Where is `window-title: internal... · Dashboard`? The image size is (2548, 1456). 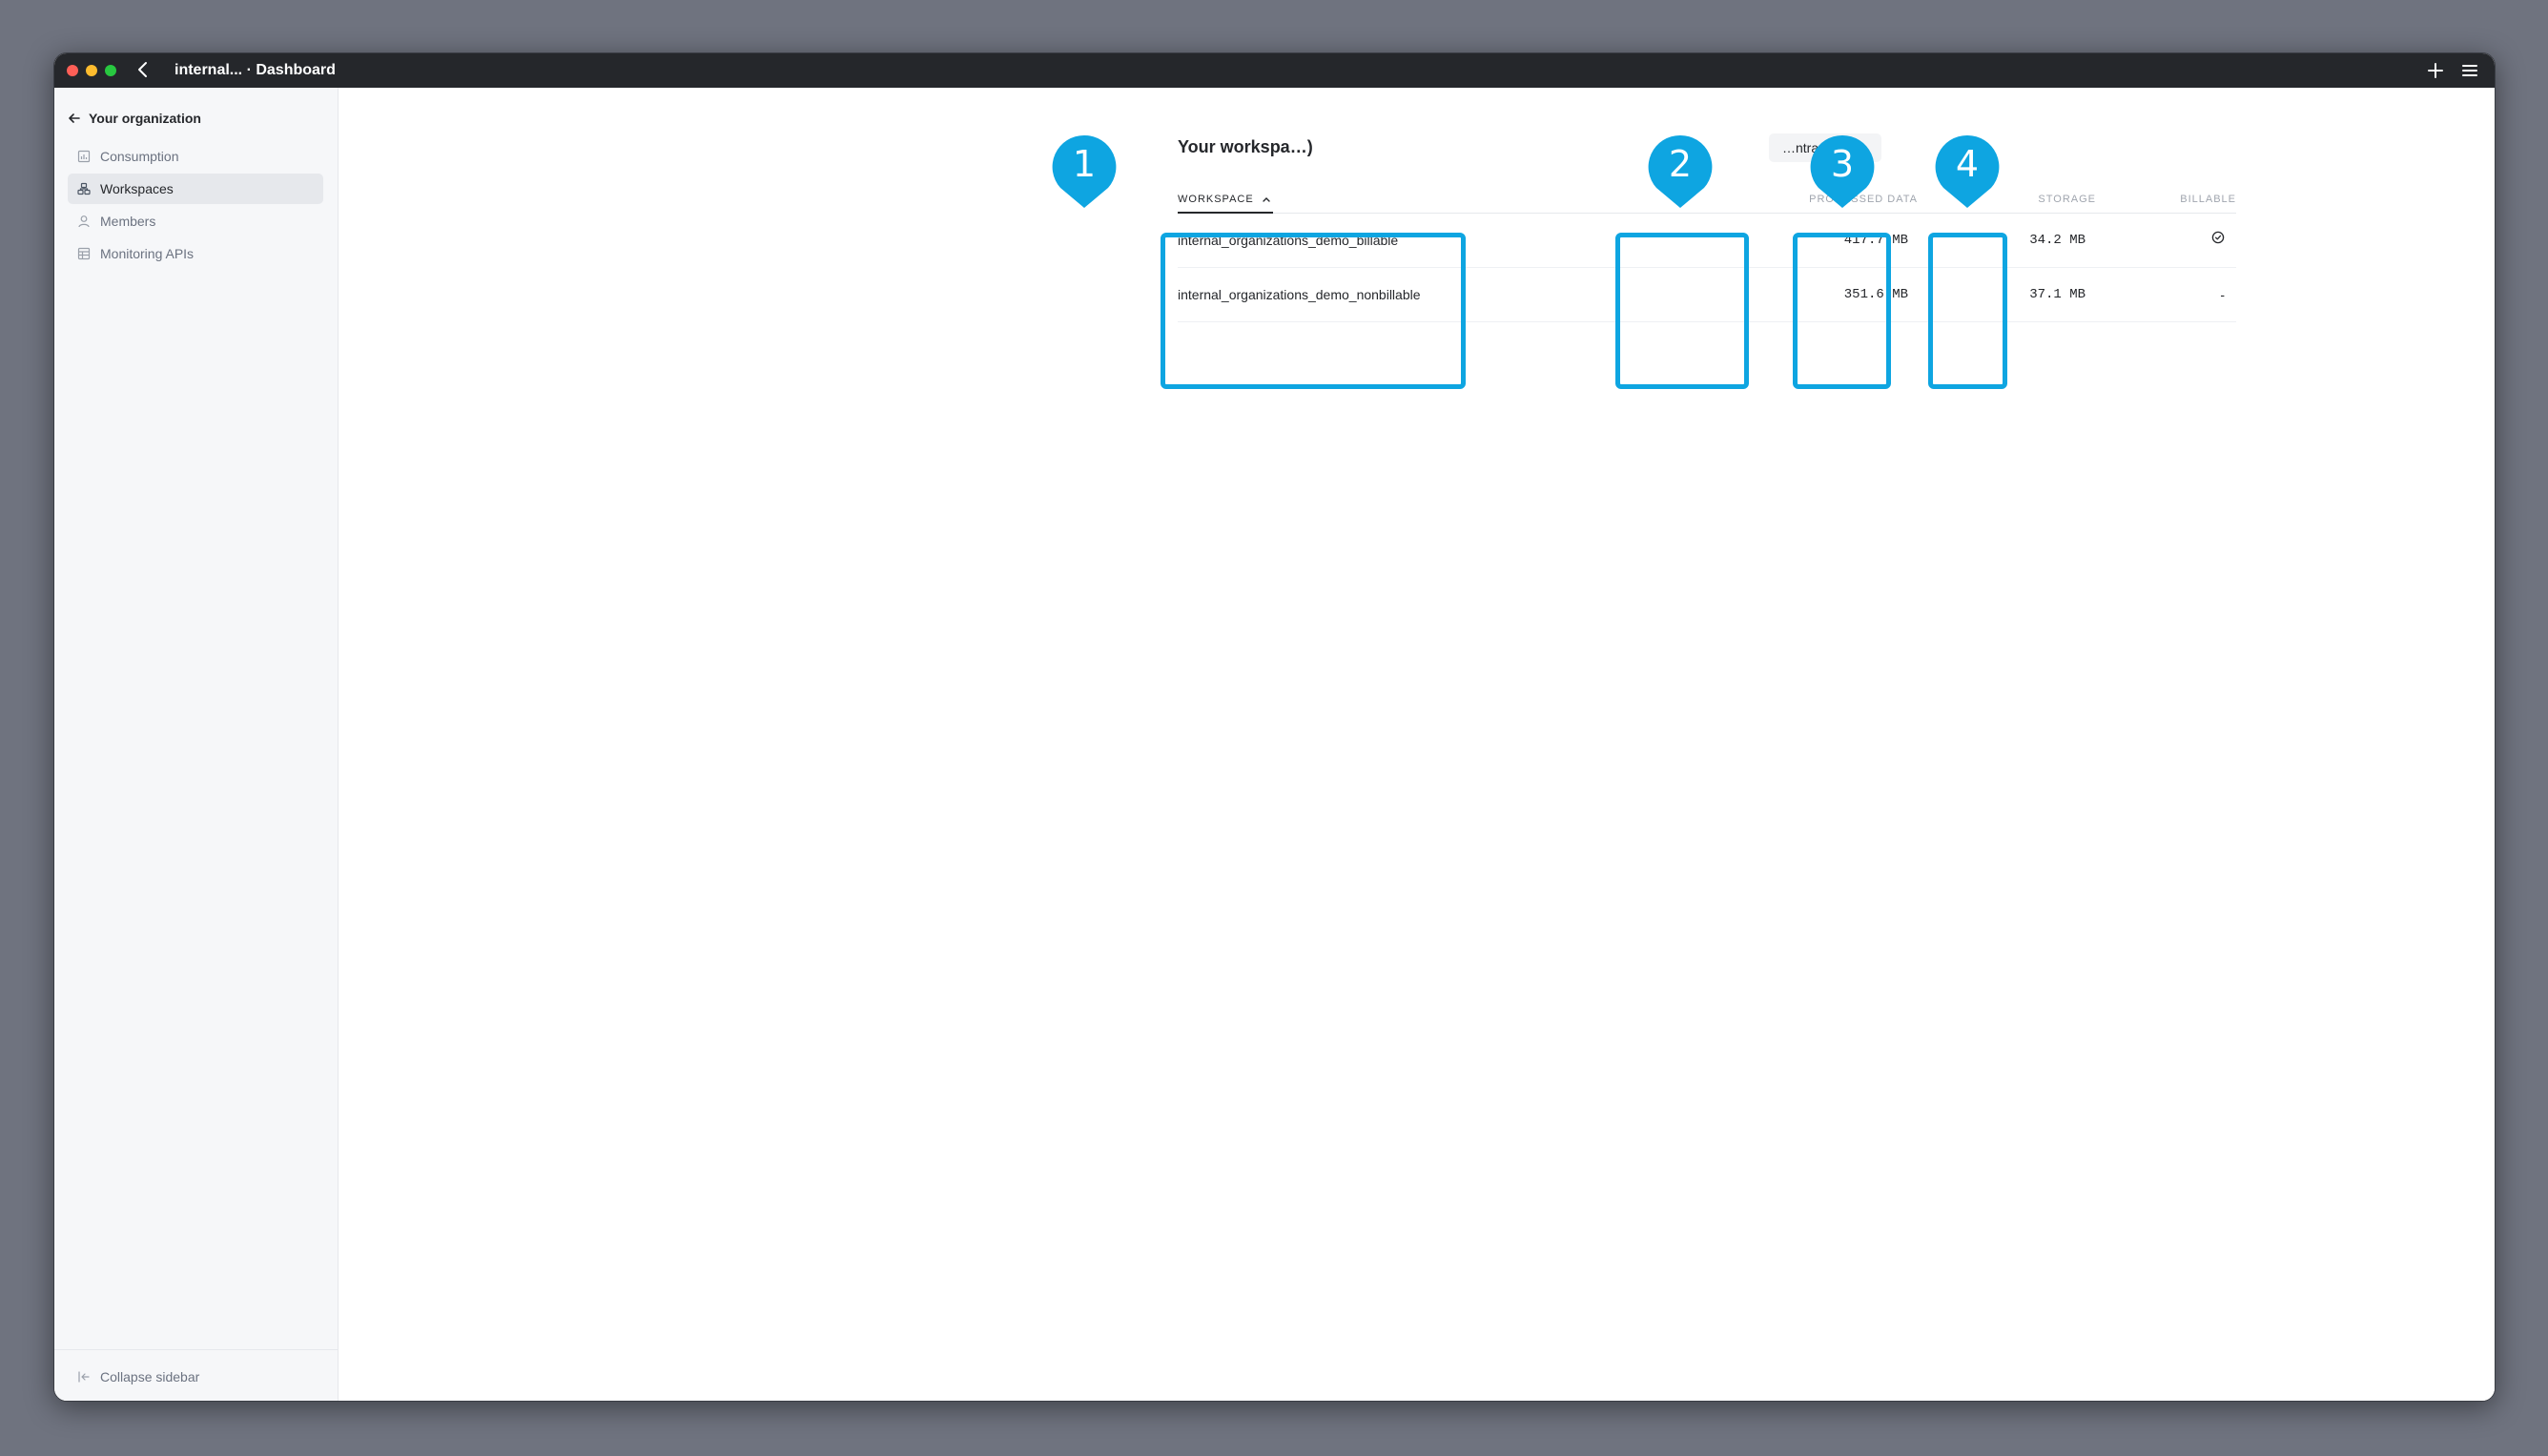 window-title: internal... · Dashboard is located at coordinates (255, 70).